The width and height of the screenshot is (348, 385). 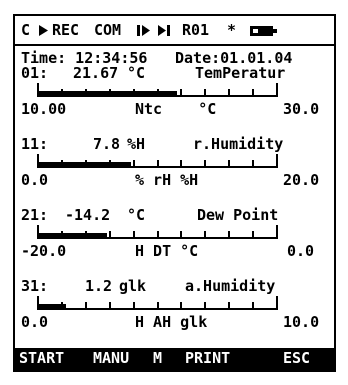 What do you see at coordinates (35, 73) in the screenshot?
I see `channel-number: 01:` at bounding box center [35, 73].